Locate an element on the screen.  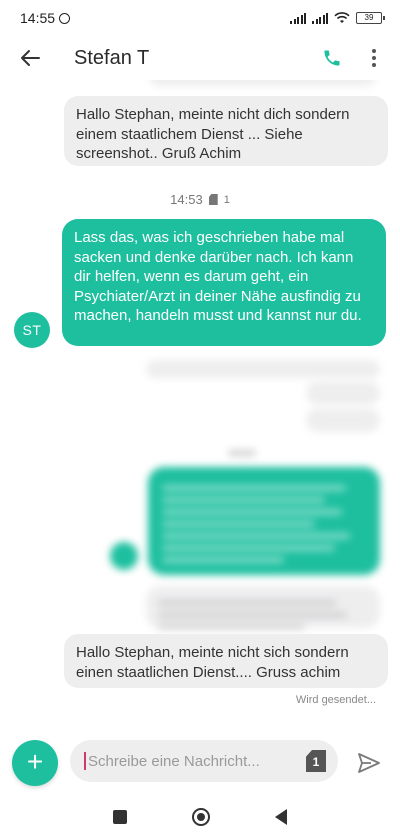
timestamp-sim: 1 is located at coordinates (226, 199).